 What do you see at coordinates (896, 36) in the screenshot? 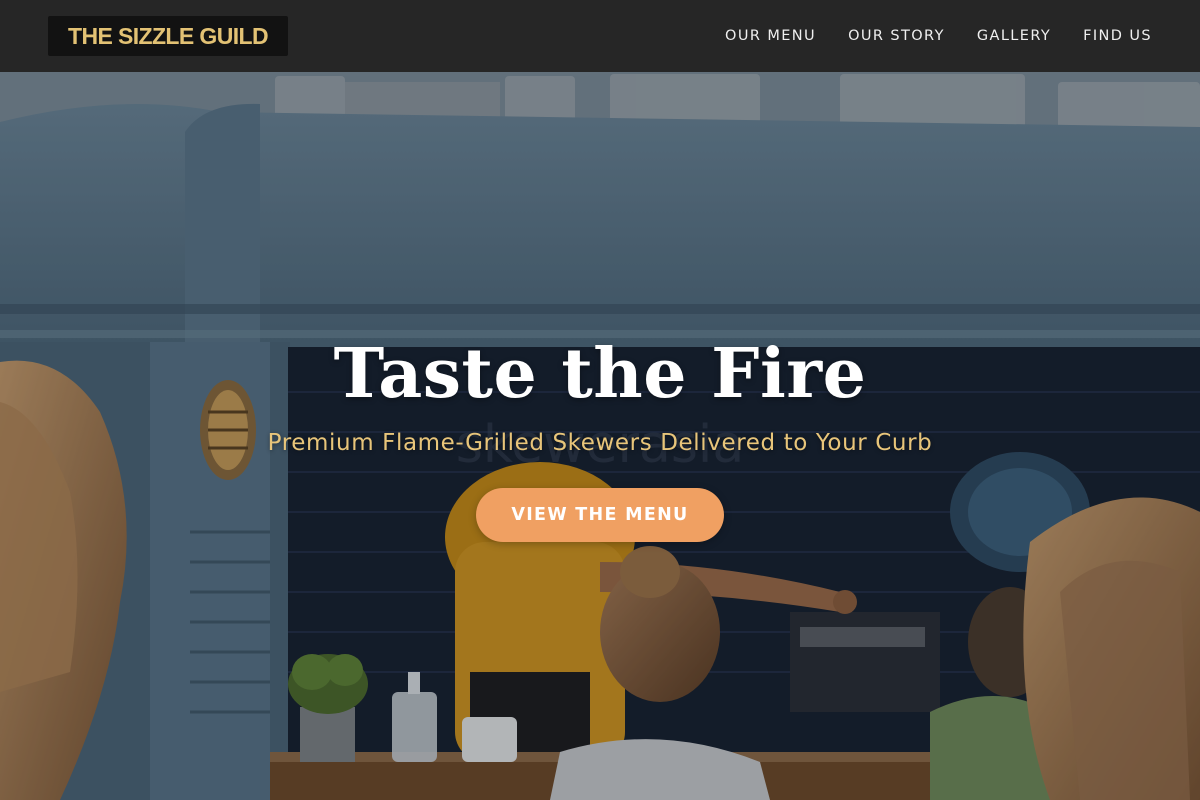
I see `nav-item-our-story: OUR STORY` at bounding box center [896, 36].